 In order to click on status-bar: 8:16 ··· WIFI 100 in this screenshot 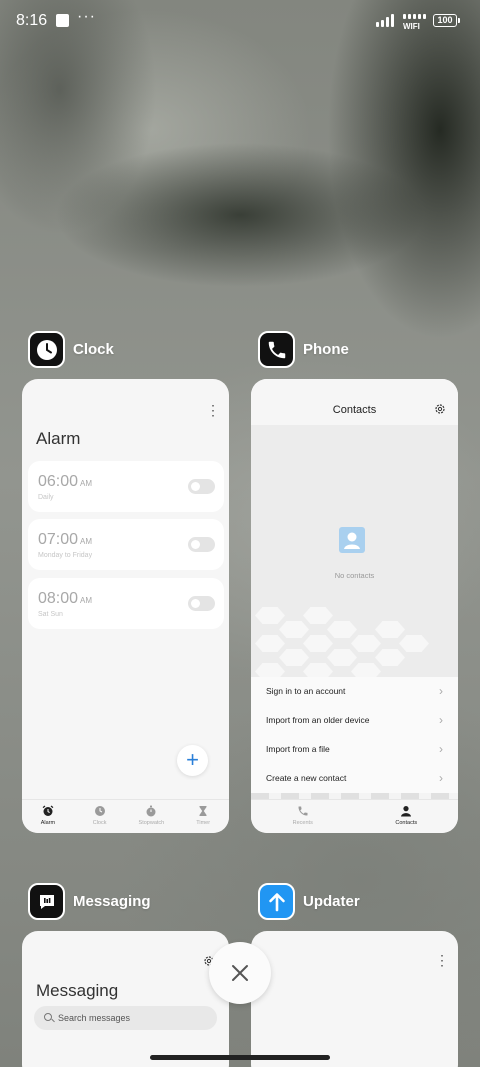, I will do `click(240, 22)`.